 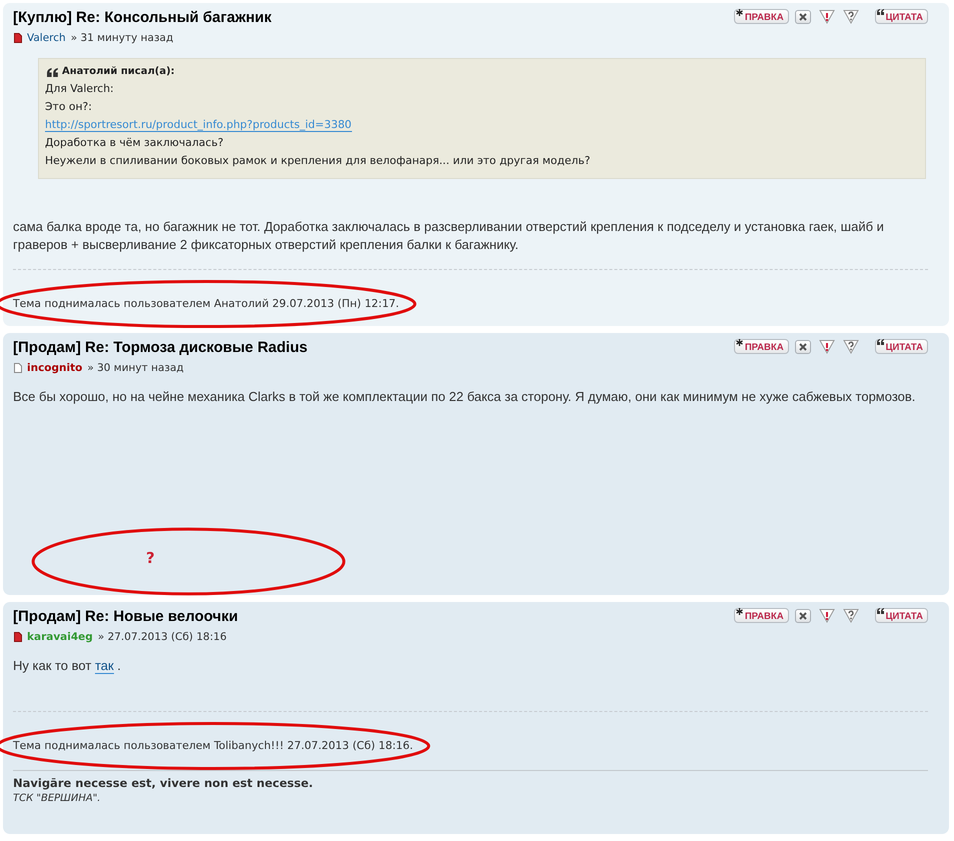 What do you see at coordinates (163, 783) in the screenshot?
I see `signature-text: Navigāre necesse est, vivere non est necesse.` at bounding box center [163, 783].